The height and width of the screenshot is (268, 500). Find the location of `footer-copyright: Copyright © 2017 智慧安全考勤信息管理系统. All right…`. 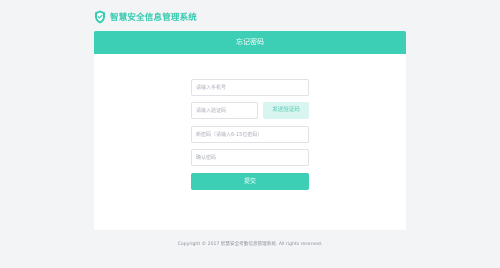

footer-copyright: Copyright © 2017 智慧安全考勤信息管理系统. All right… is located at coordinates (250, 244).